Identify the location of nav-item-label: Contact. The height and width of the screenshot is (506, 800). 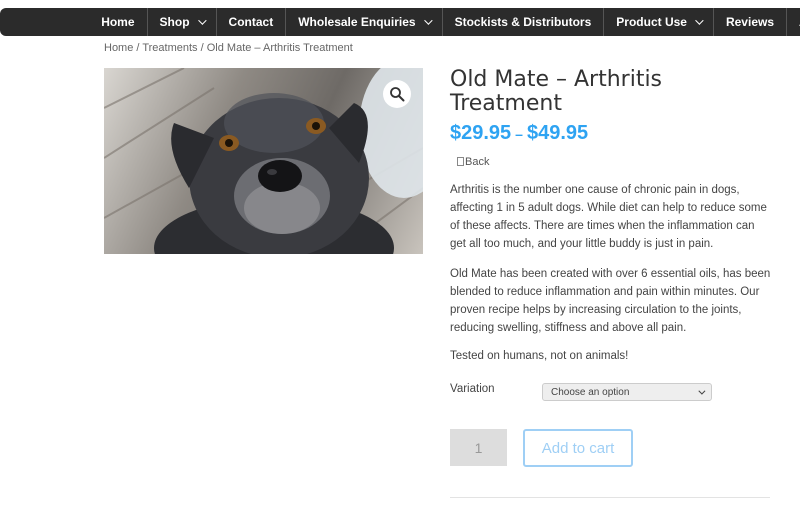
(251, 22).